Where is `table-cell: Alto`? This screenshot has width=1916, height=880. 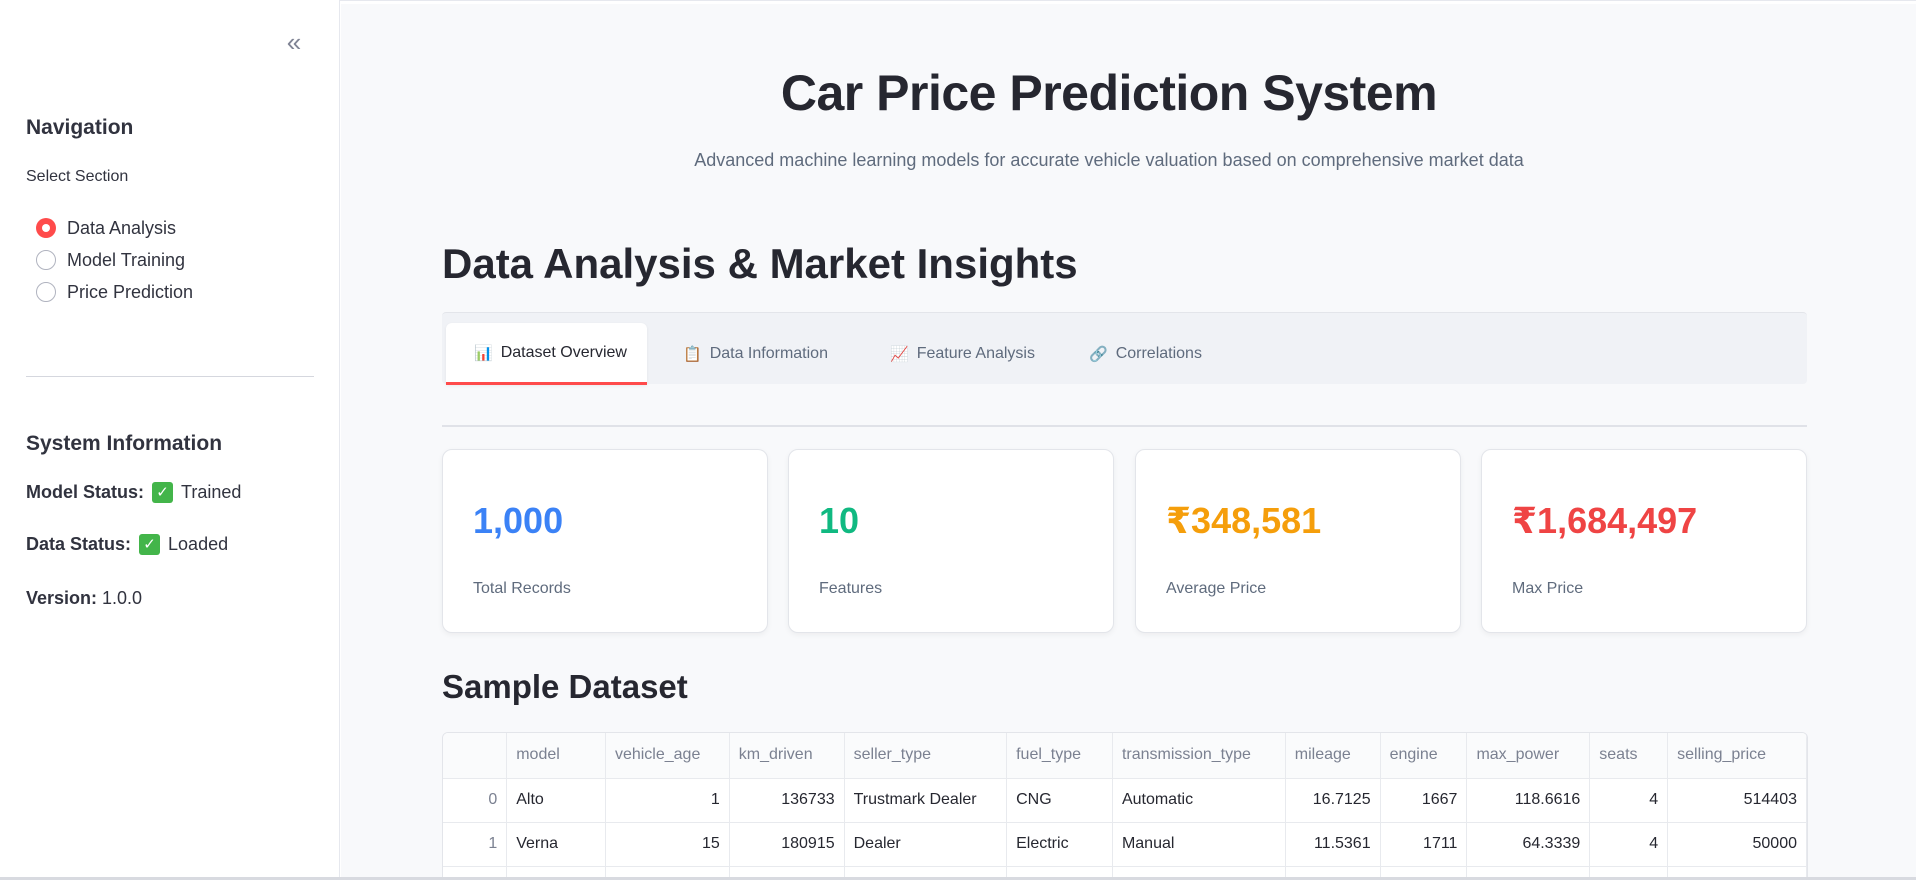 table-cell: Alto is located at coordinates (556, 800).